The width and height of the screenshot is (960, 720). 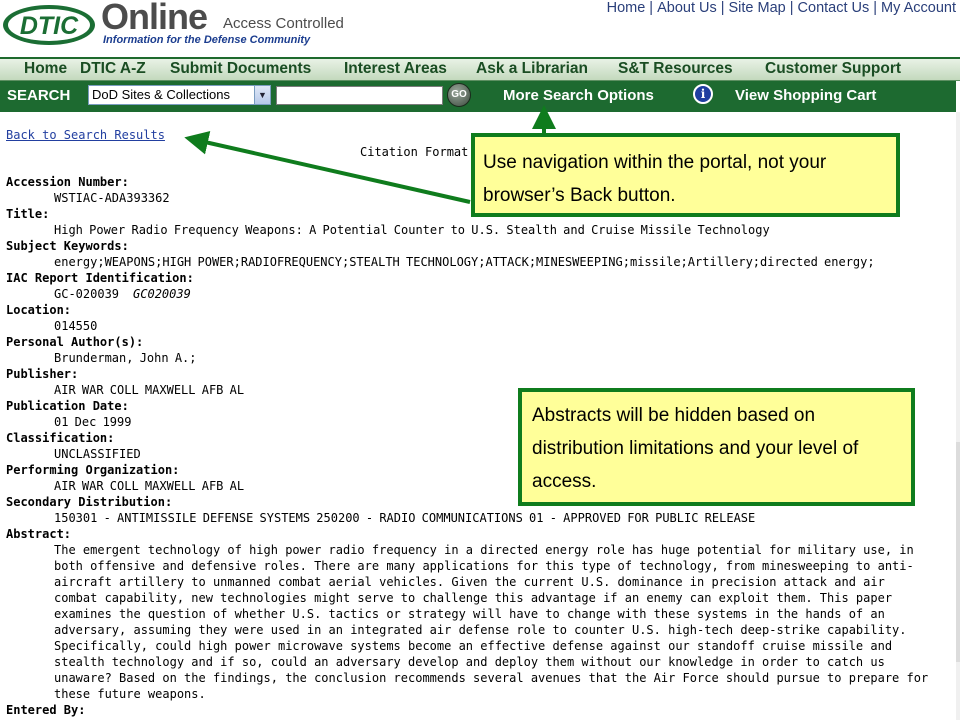 I want to click on nav-home: Home, so click(x=45, y=69).